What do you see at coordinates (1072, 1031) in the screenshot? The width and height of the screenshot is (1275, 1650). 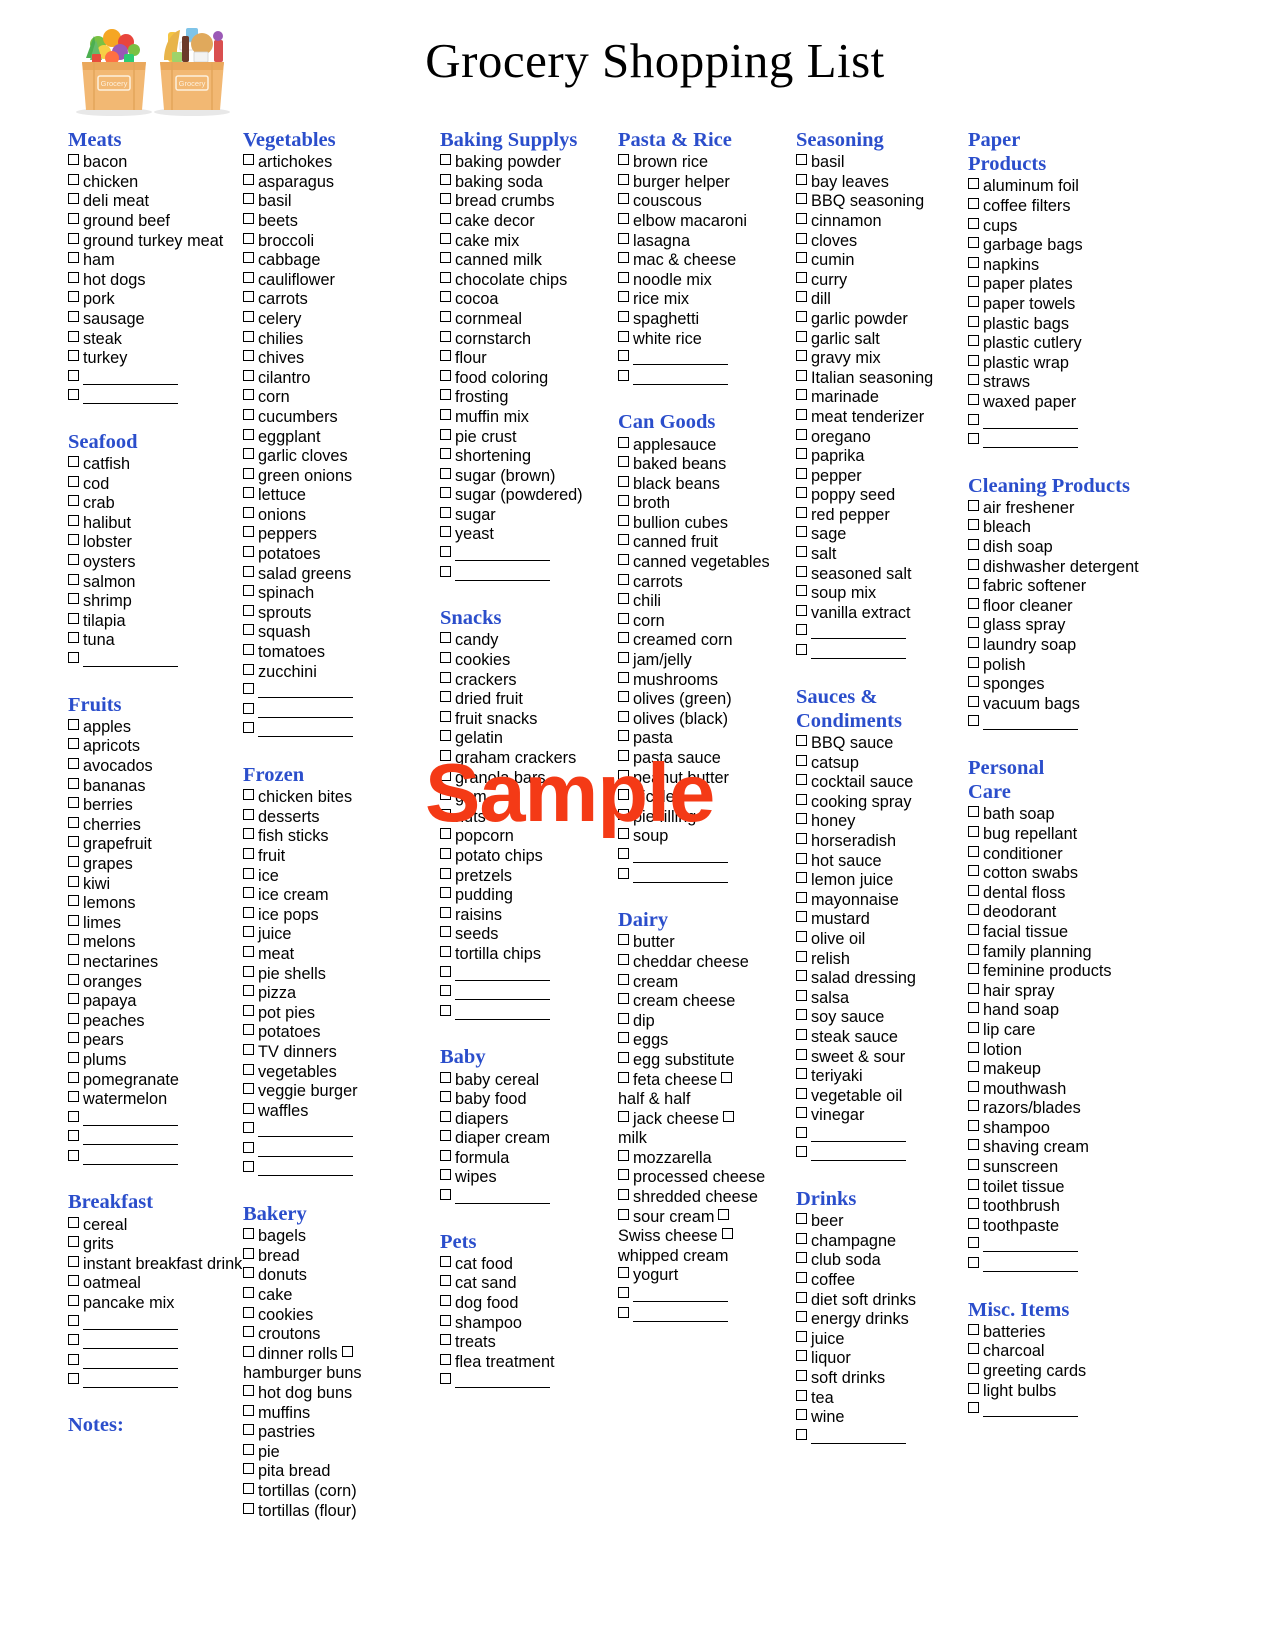 I see `checklist-item: lip care` at bounding box center [1072, 1031].